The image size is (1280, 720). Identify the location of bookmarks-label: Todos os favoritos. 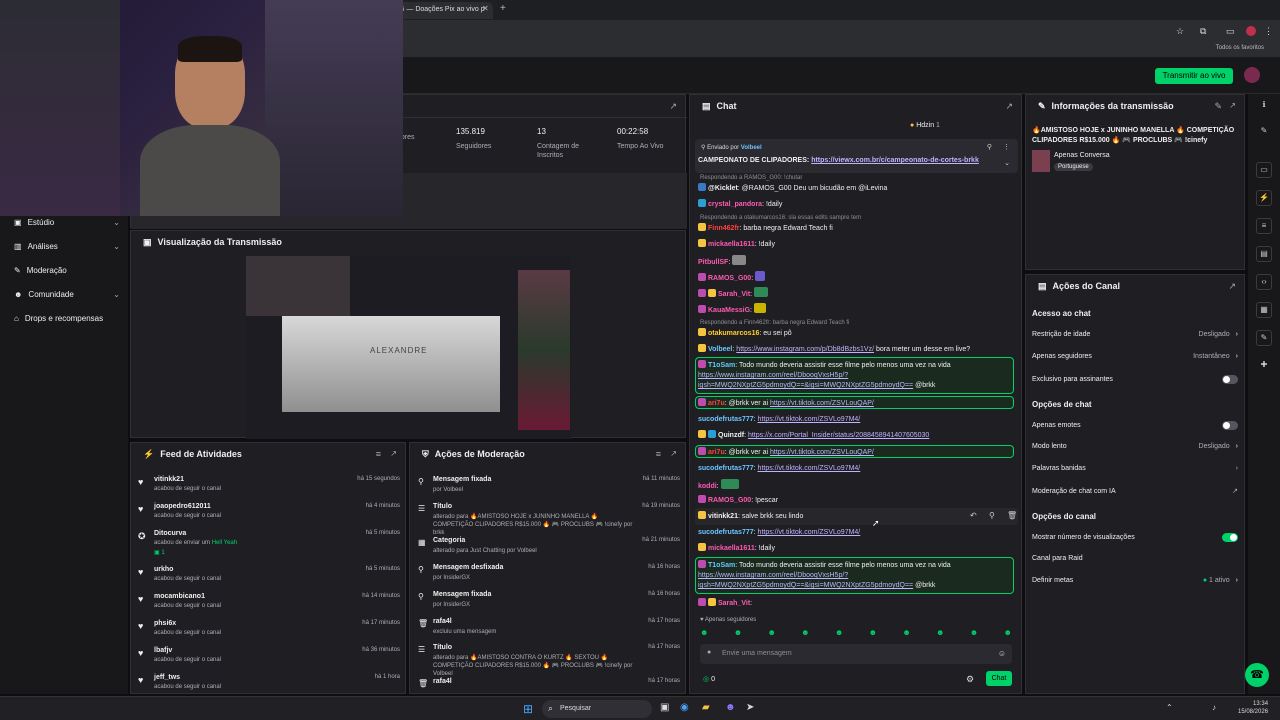
(1240, 48).